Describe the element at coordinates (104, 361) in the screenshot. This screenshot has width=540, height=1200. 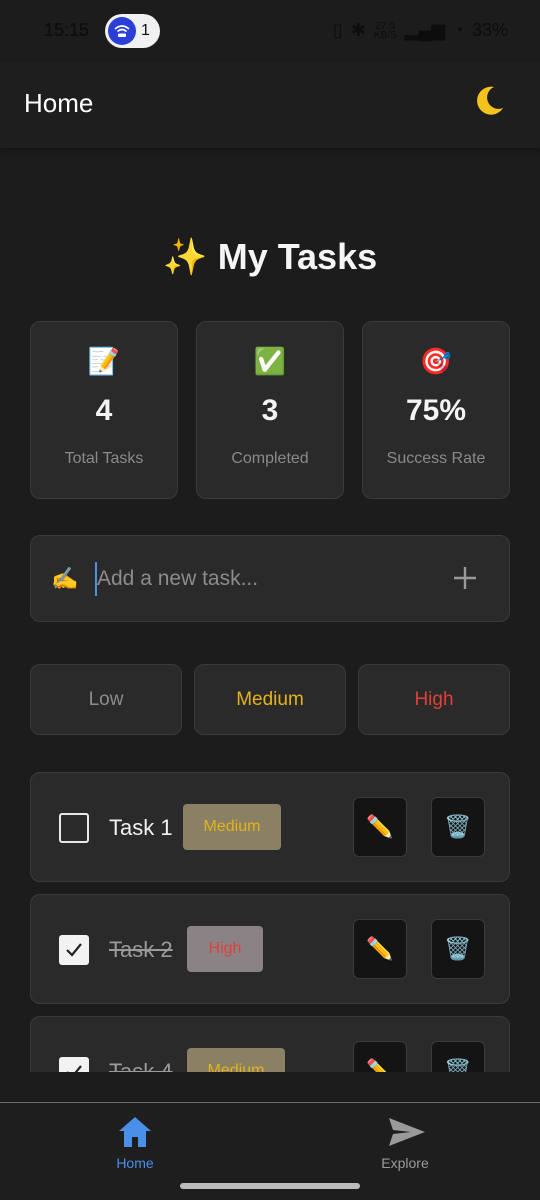
I see `memo-icon: 📝` at that location.